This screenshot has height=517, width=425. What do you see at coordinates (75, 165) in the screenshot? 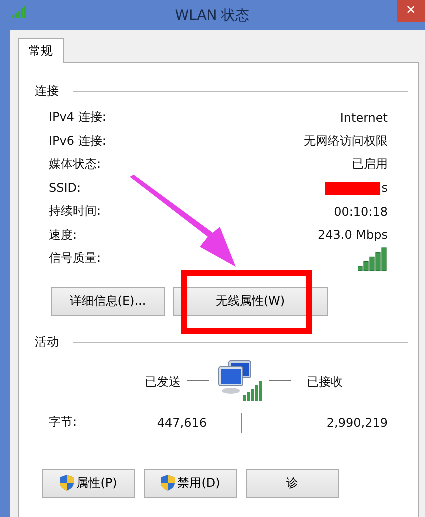
I see `field-label: 媒体状态:` at bounding box center [75, 165].